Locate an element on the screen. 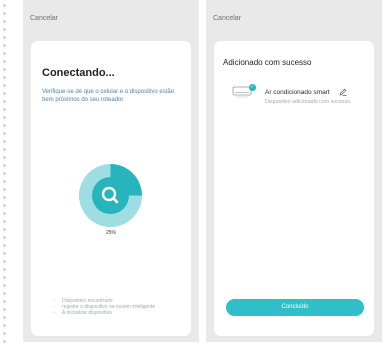 The height and width of the screenshot is (344, 387). device-name: Ar condicionado smart is located at coordinates (297, 92).